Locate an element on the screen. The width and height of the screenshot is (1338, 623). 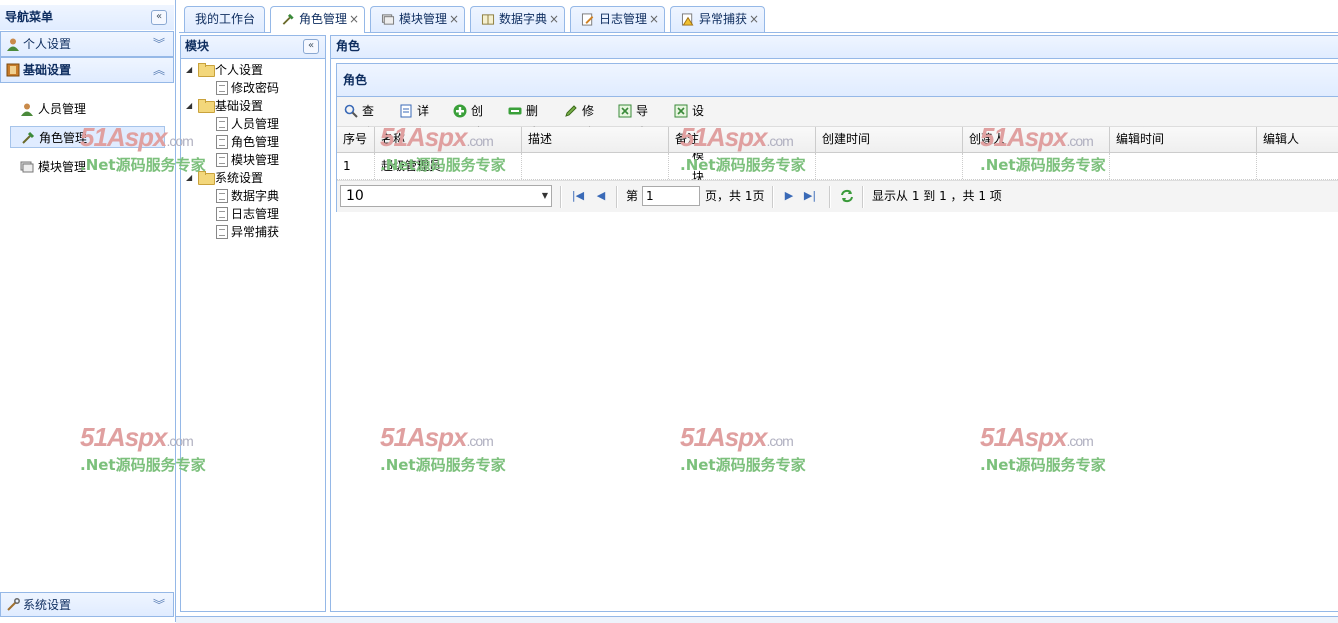
nav-section-system: 系统设置 ︾ is located at coordinates (87, 604).